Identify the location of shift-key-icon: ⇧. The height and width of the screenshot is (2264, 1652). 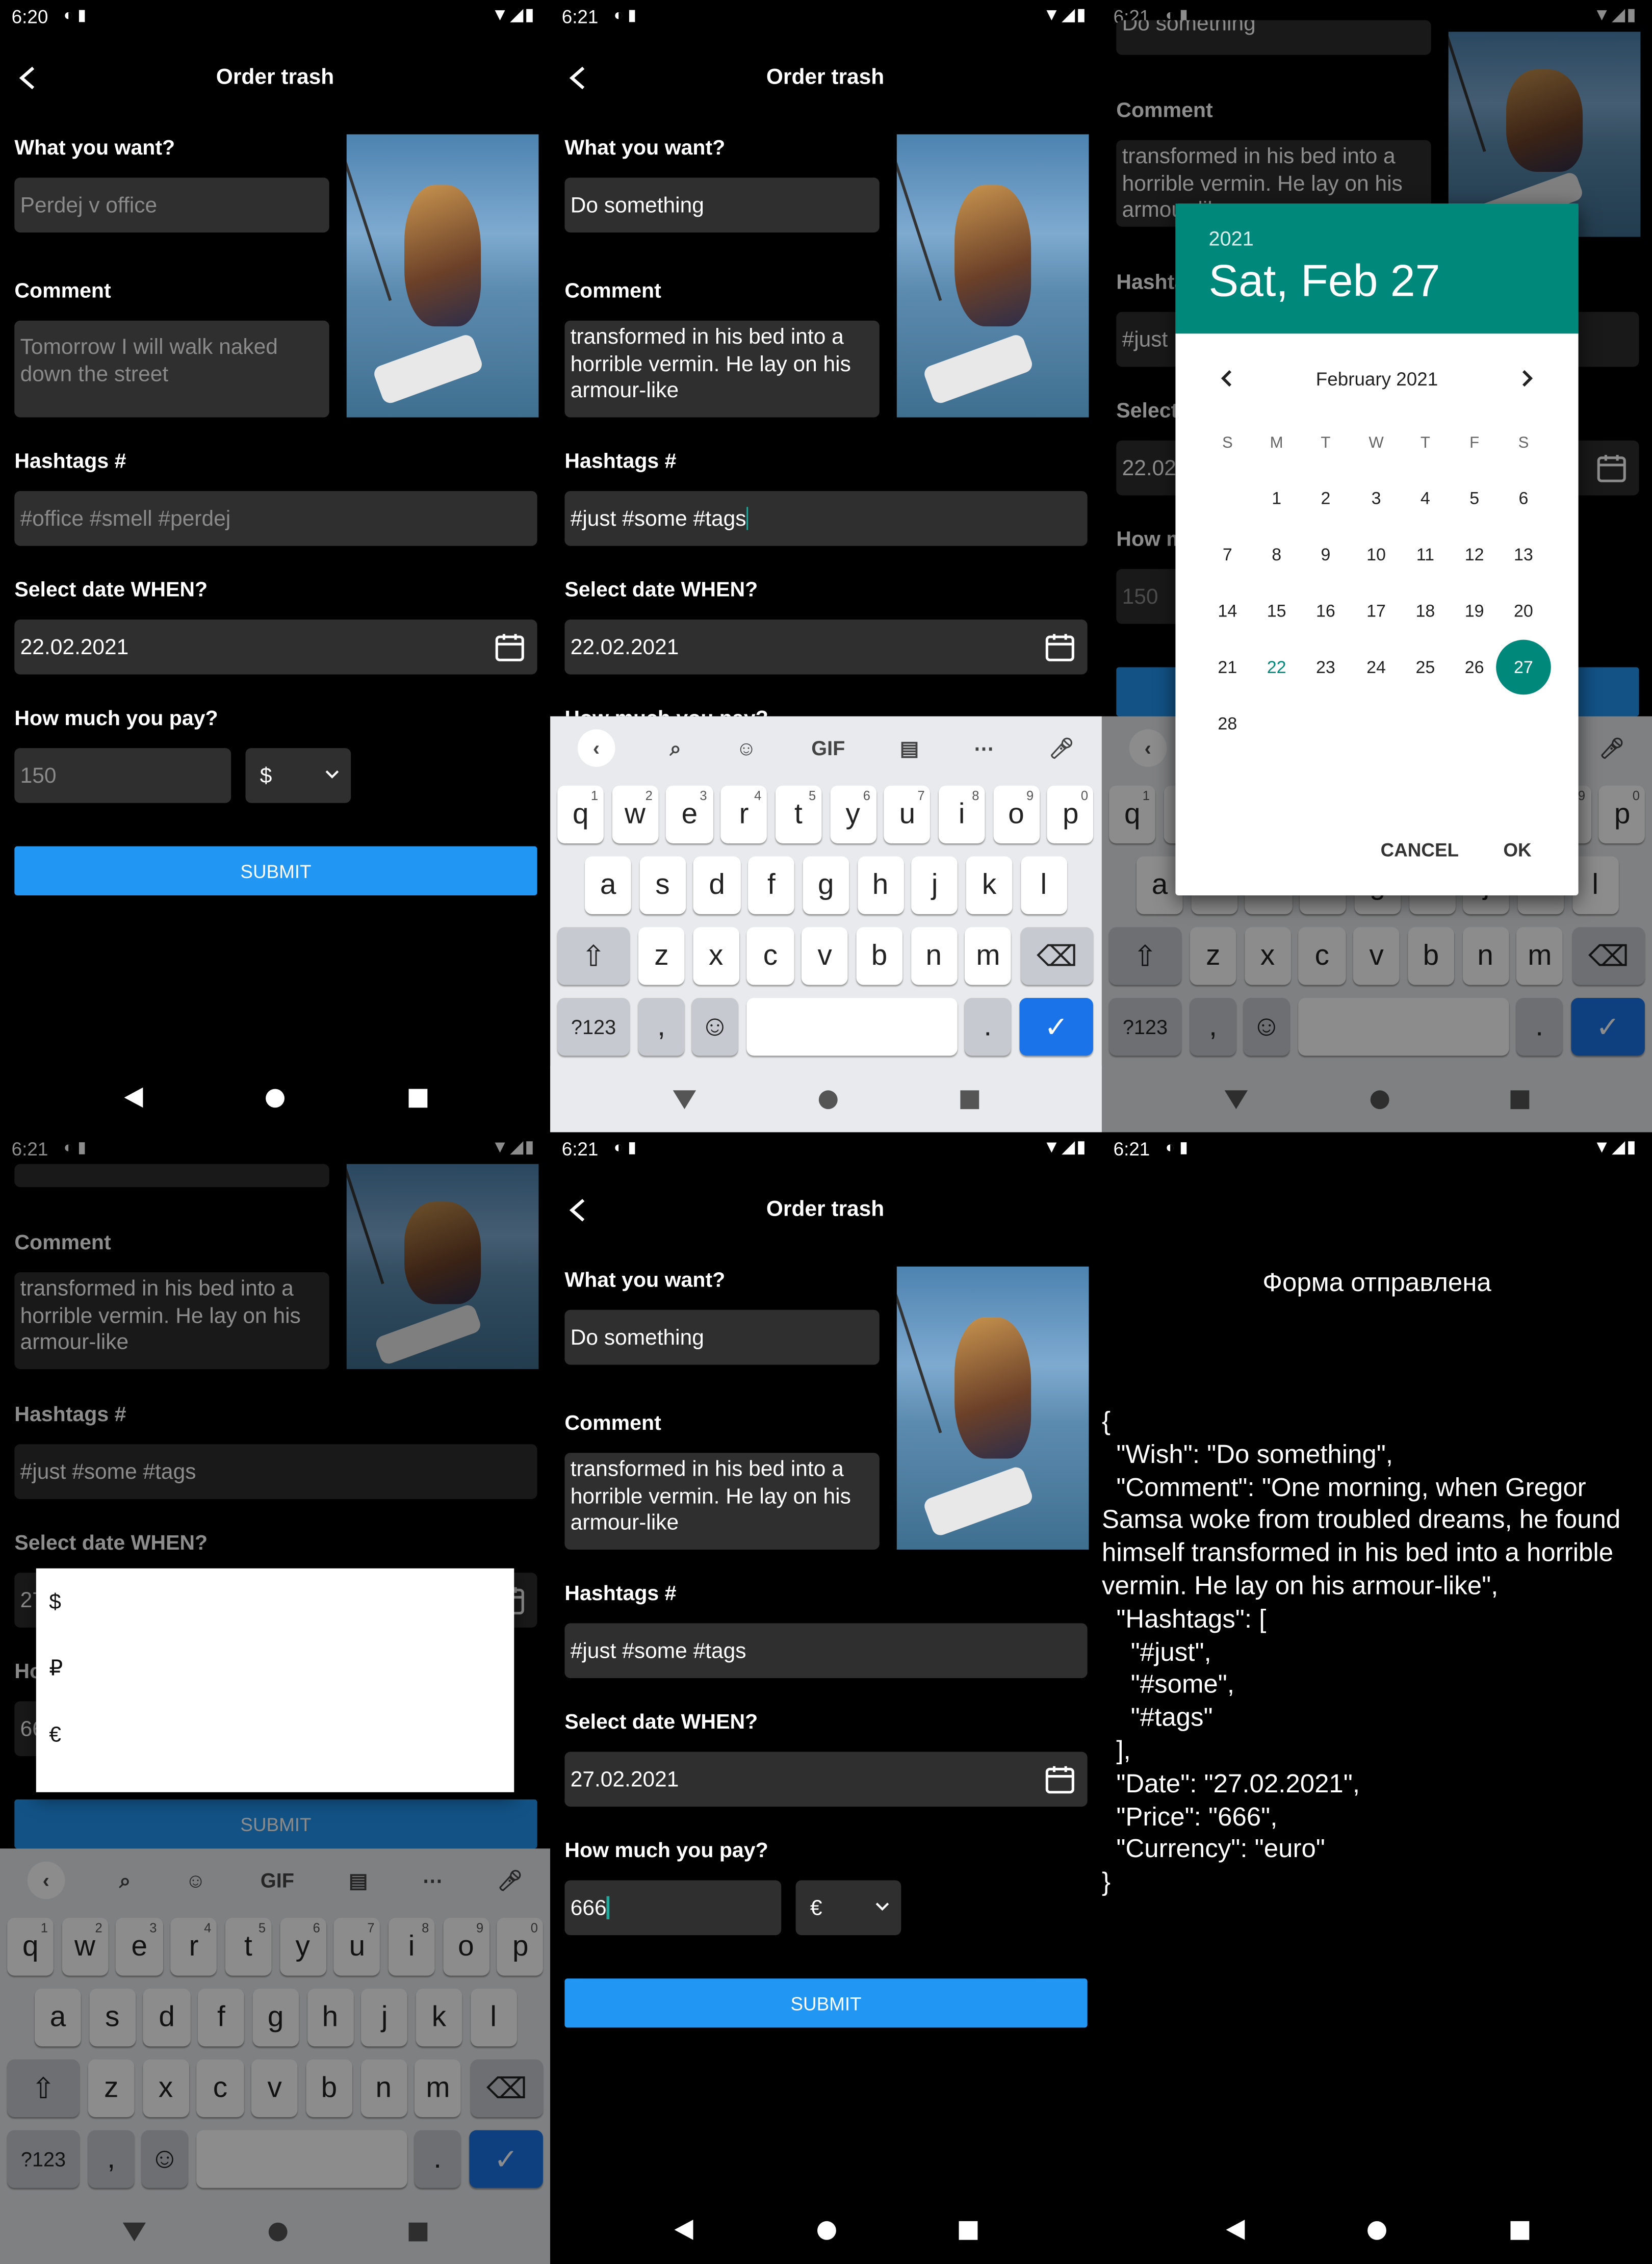
(593, 956).